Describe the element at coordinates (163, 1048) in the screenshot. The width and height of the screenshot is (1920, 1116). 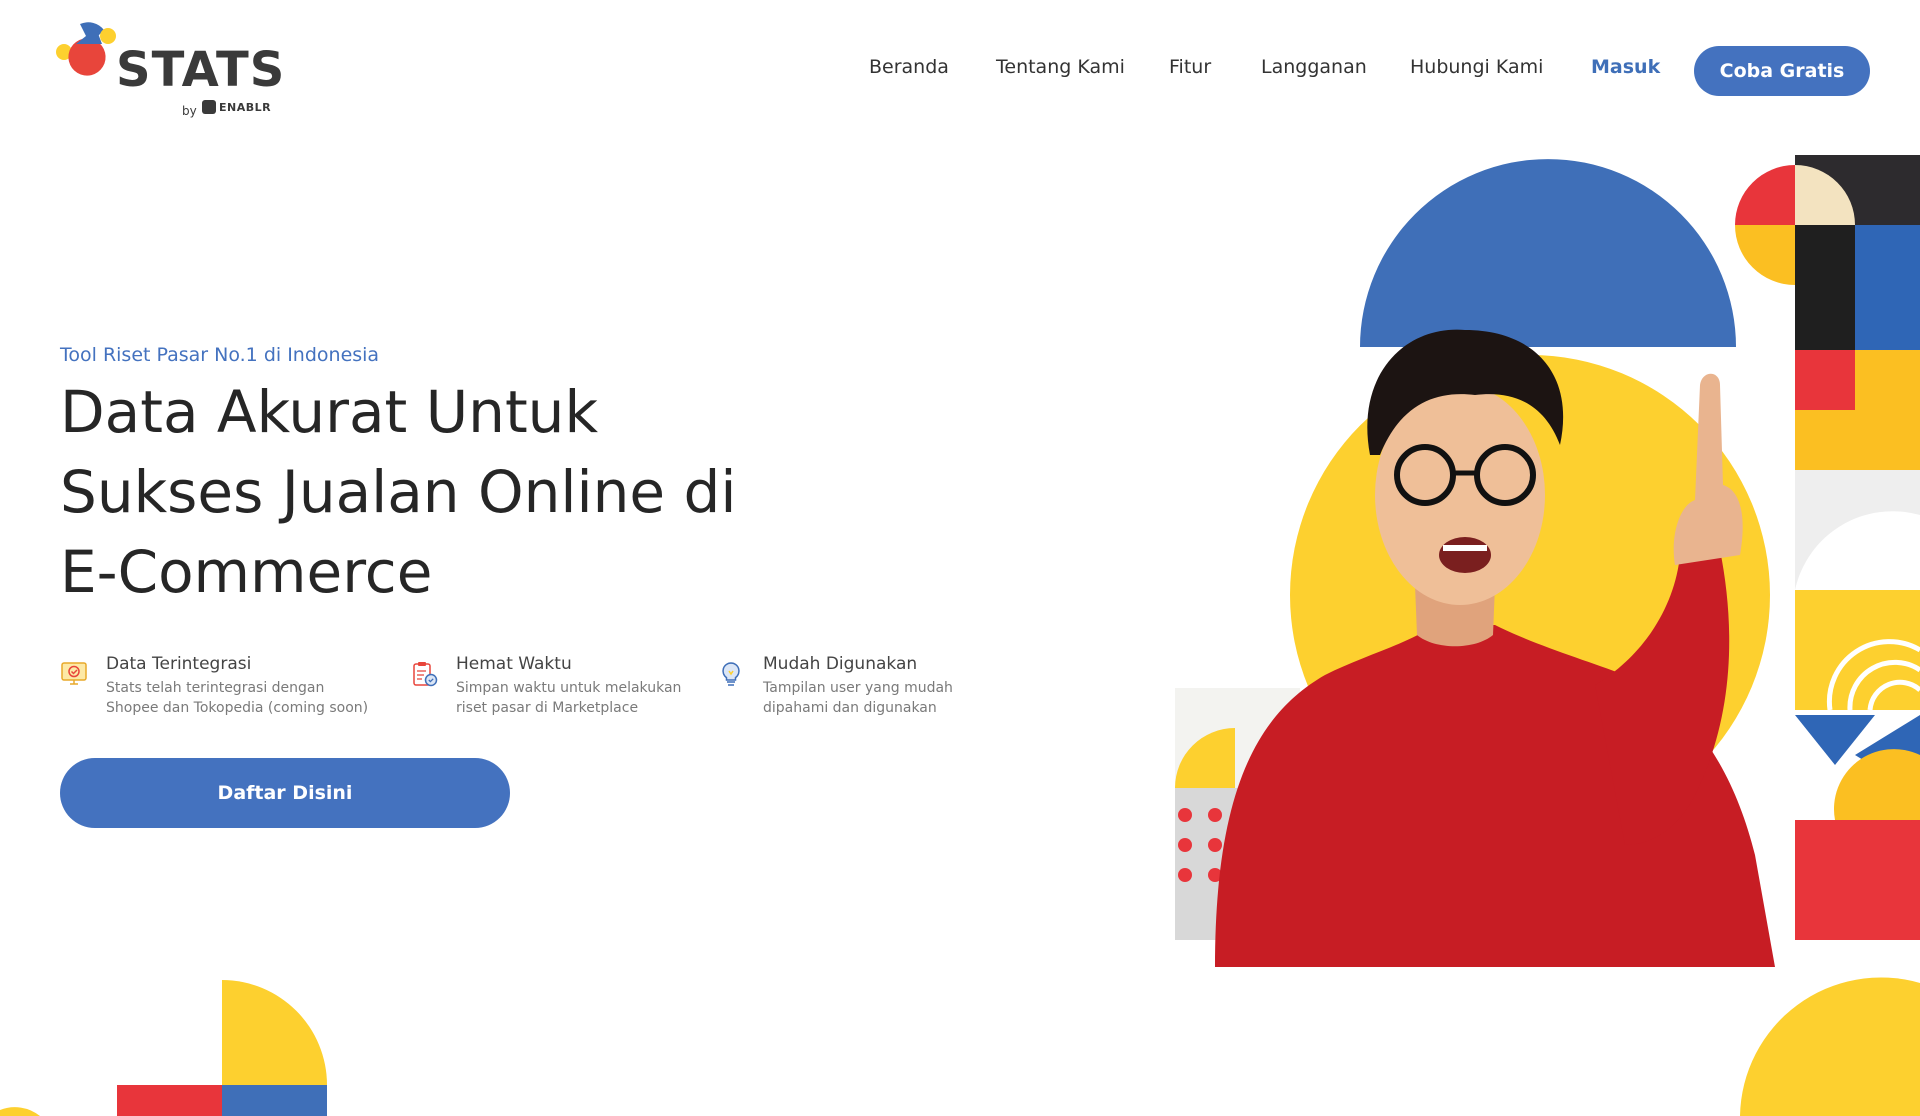
I see `decorative-shapes-bottom-left` at that location.